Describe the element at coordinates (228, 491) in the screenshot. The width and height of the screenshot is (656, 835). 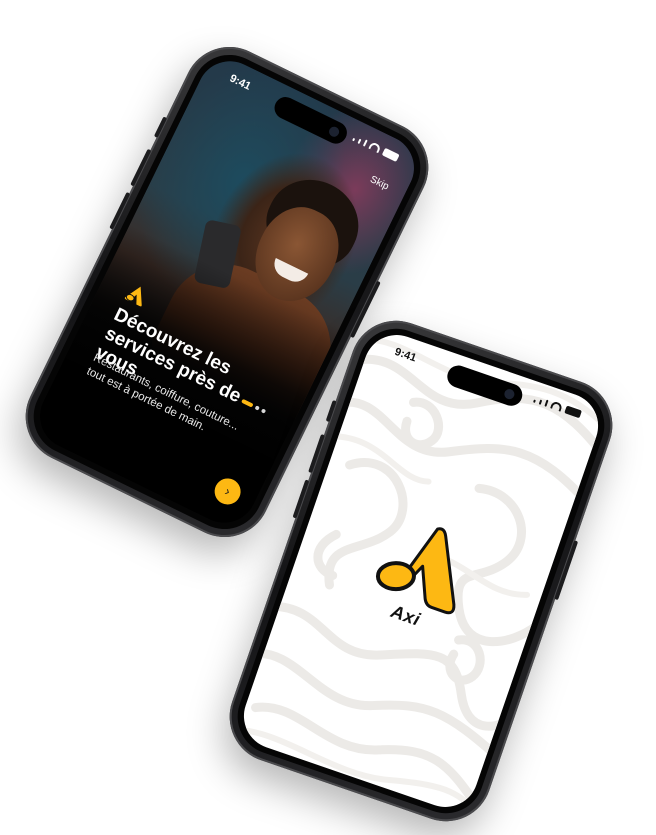
I see `chevron-right-icon: ›` at that location.